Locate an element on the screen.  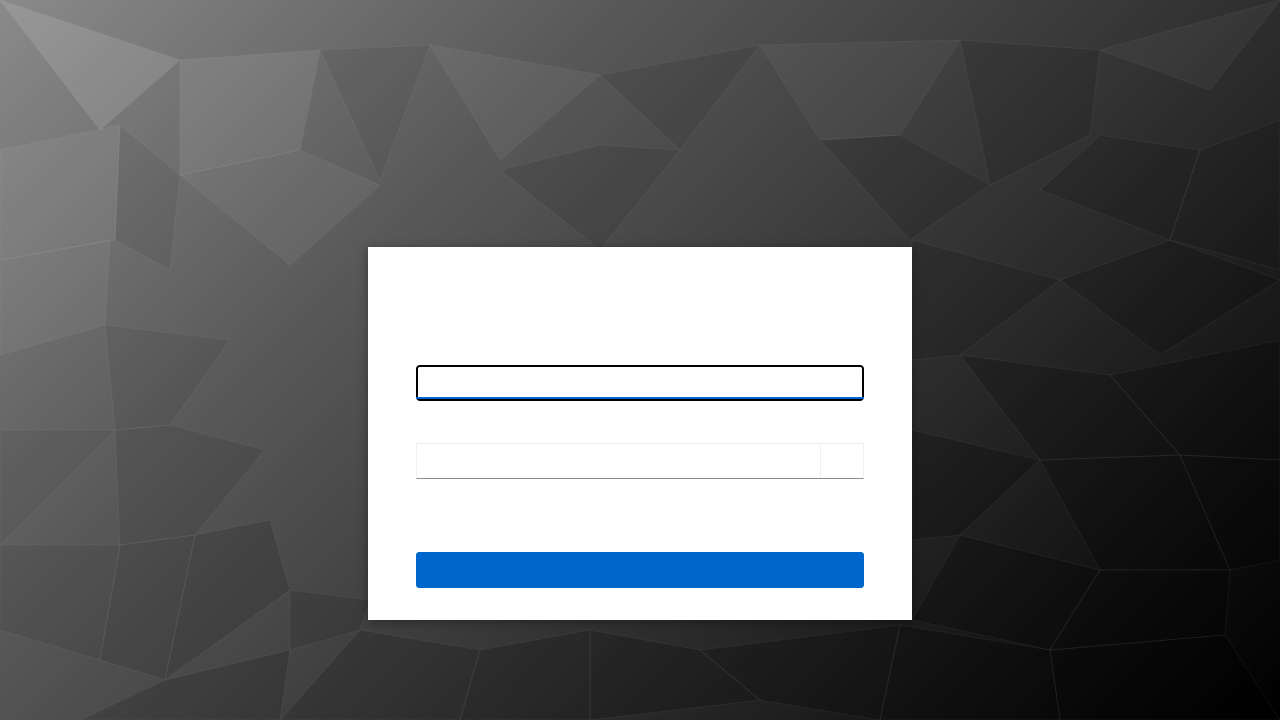
login-submit-button is located at coordinates (640, 570).